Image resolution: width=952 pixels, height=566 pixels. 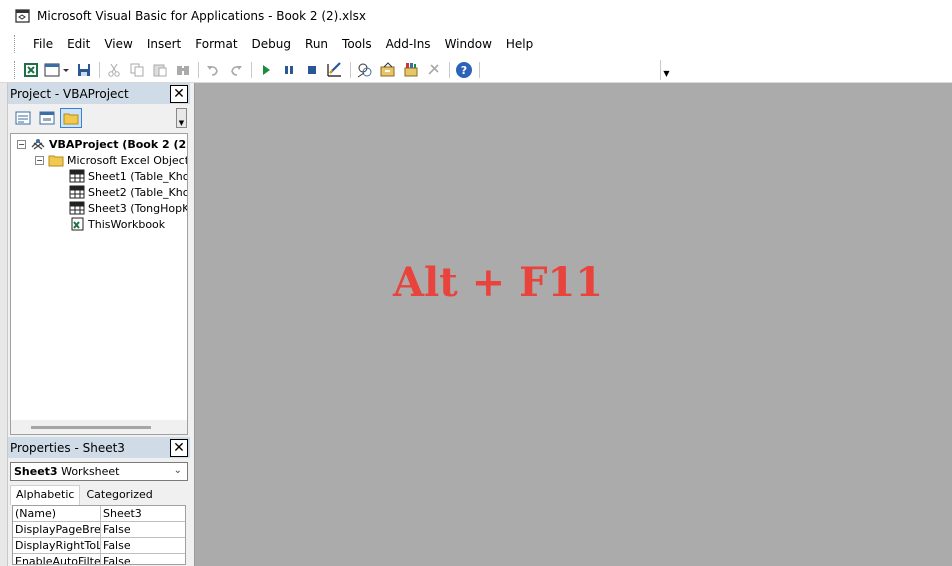 What do you see at coordinates (91, 427) in the screenshot?
I see `scrollbar-thumb` at bounding box center [91, 427].